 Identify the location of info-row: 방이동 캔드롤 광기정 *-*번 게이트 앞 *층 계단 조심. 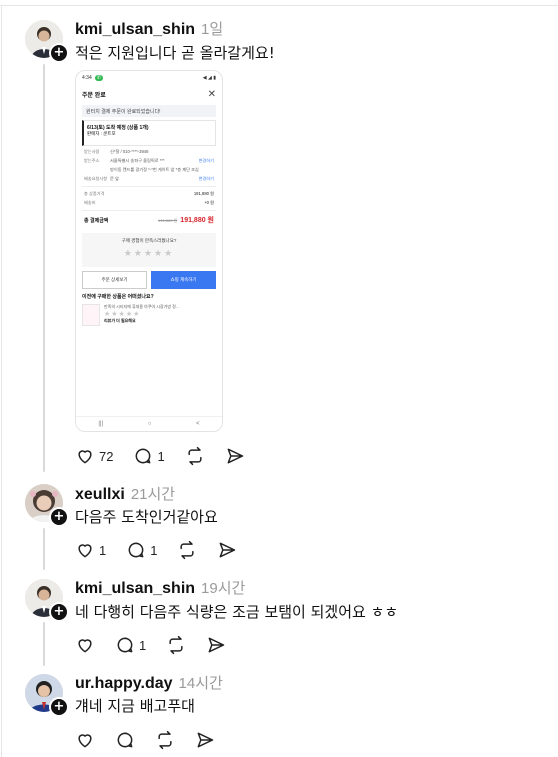
(149, 170).